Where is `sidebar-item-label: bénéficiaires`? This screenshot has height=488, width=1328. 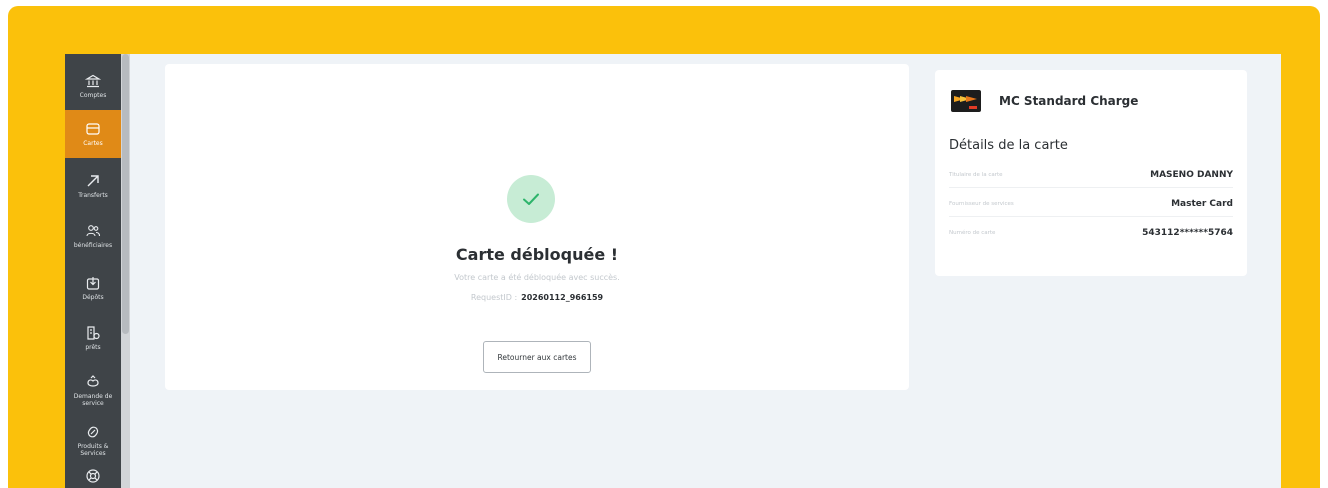 sidebar-item-label: bénéficiaires is located at coordinates (93, 245).